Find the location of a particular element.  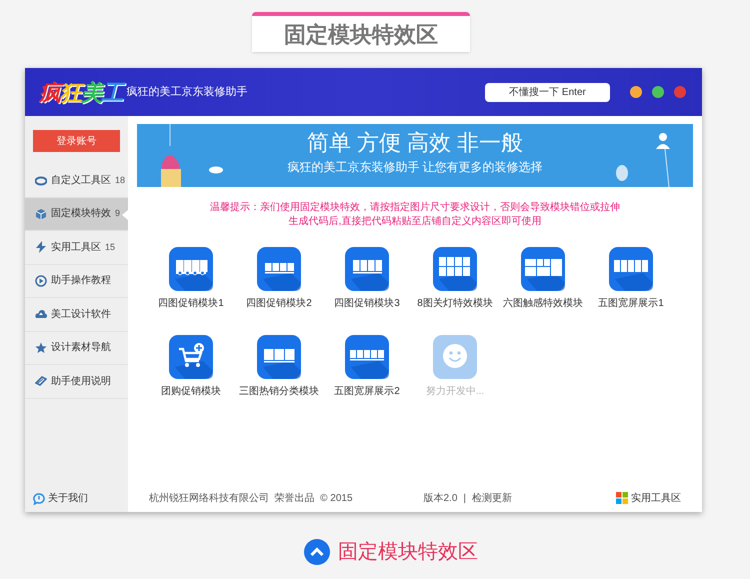

module-label: 团购促销模块 is located at coordinates (191, 391).